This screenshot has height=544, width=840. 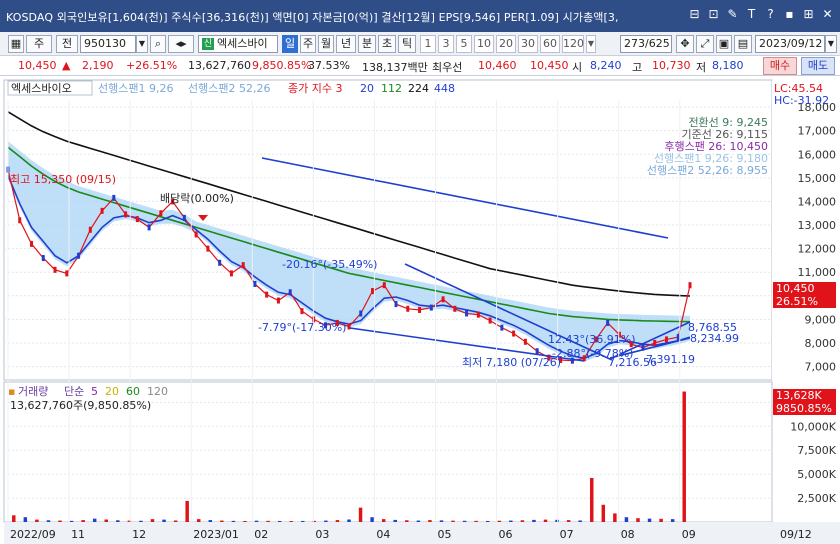 I want to click on chart-type-icon: ▦, so click(x=16, y=44).